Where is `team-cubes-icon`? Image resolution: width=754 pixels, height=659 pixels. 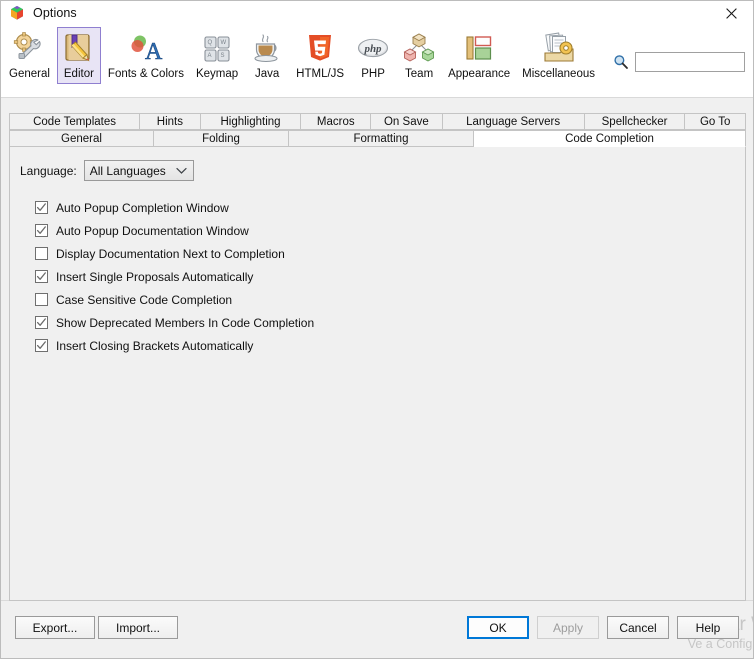
team-cubes-icon is located at coordinates (419, 48).